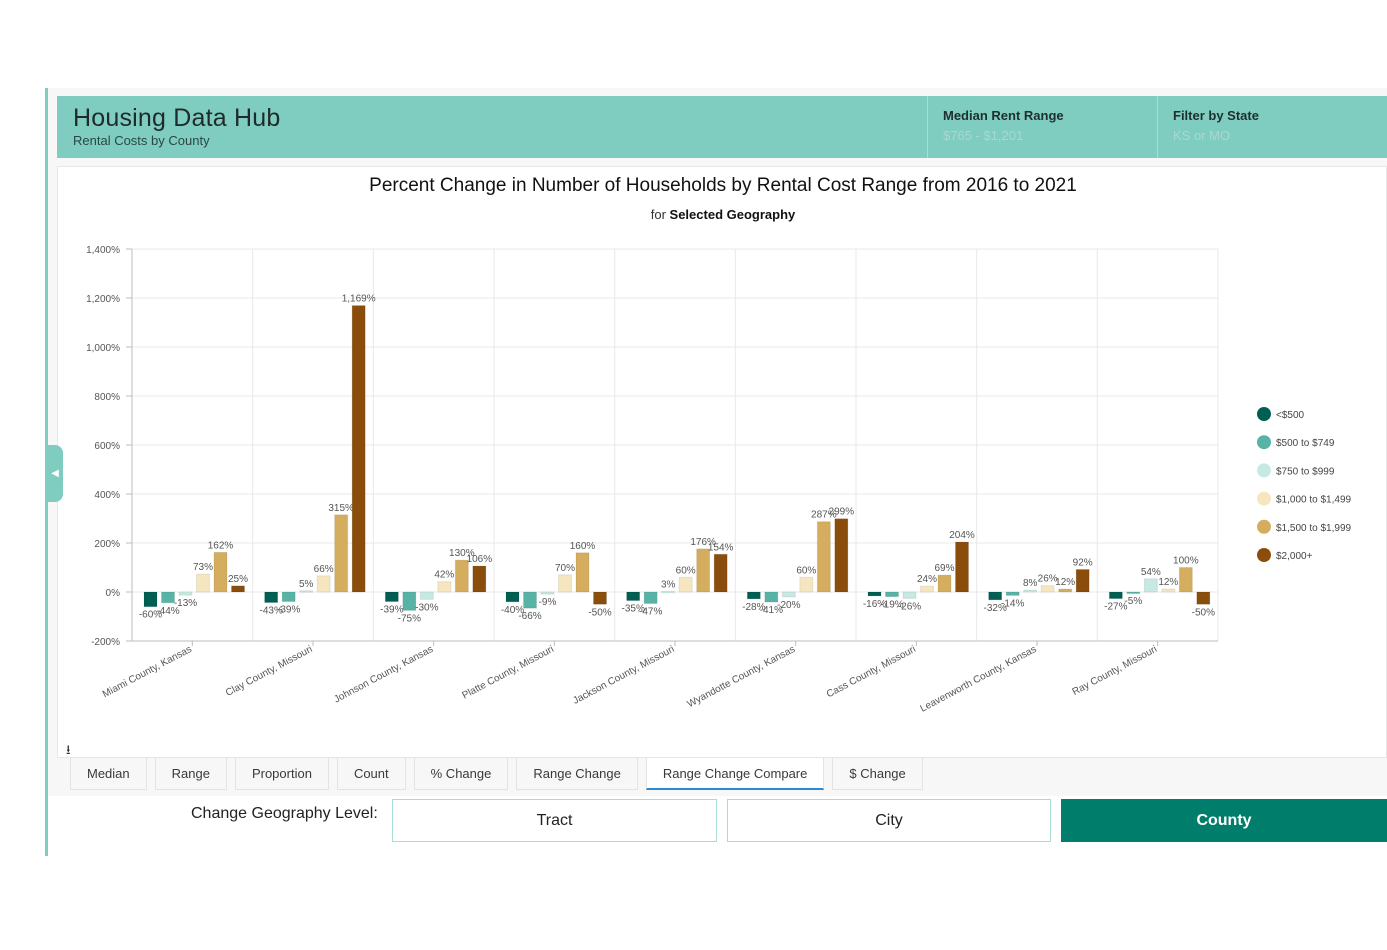  I want to click on data-label: 69%, so click(944, 568).